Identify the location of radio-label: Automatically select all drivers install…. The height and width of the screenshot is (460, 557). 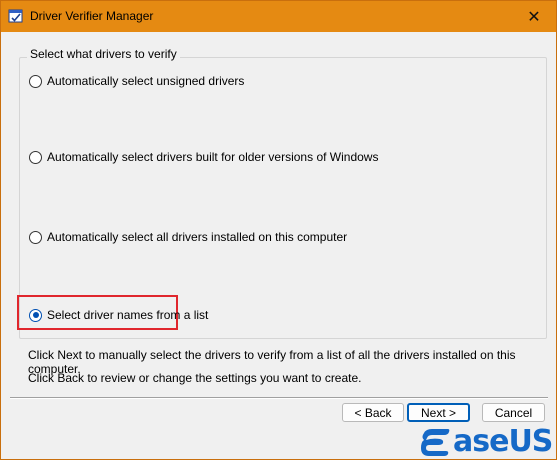
(197, 237).